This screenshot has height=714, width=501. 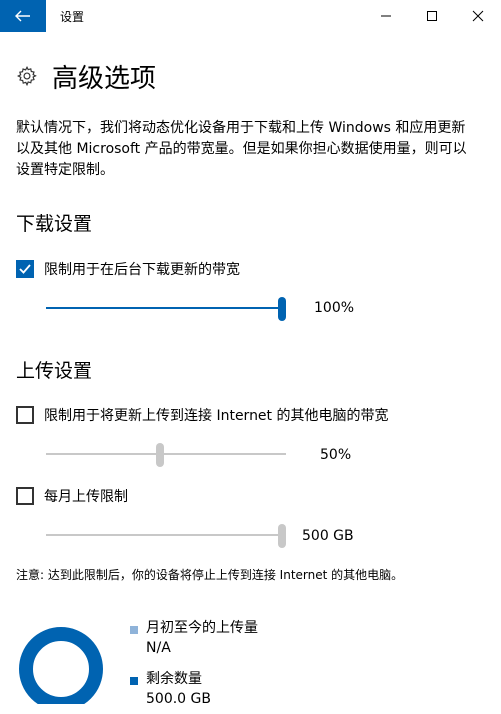 I want to click on upload-limit-label: 限制用于将更新上传到连接 Internet 的其他电脑的带宽, so click(x=216, y=416).